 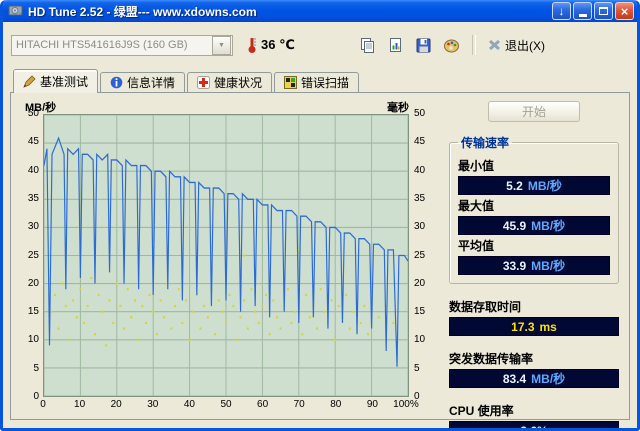 I want to click on tab-error-scan: 错误扫描, so click(x=317, y=82).